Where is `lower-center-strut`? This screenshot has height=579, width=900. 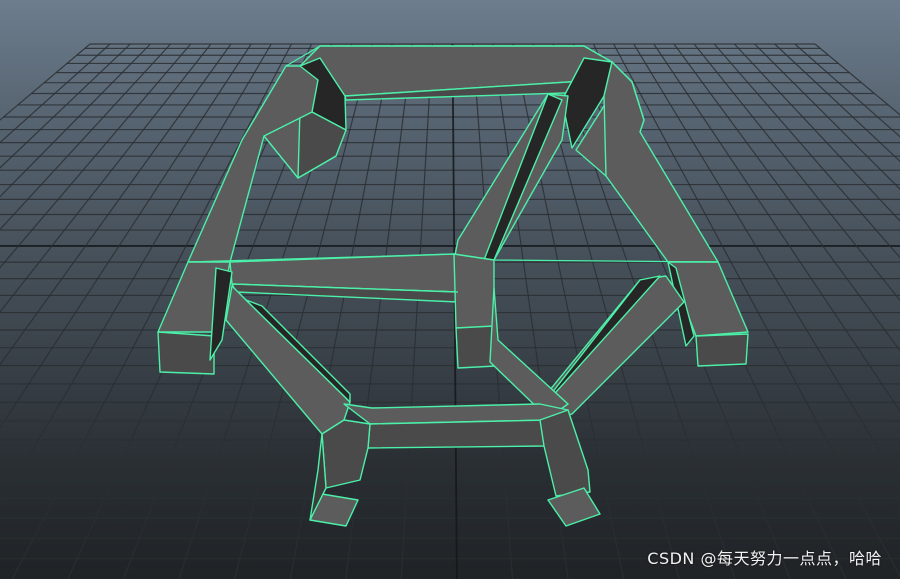
lower-center-strut is located at coordinates (529, 353).